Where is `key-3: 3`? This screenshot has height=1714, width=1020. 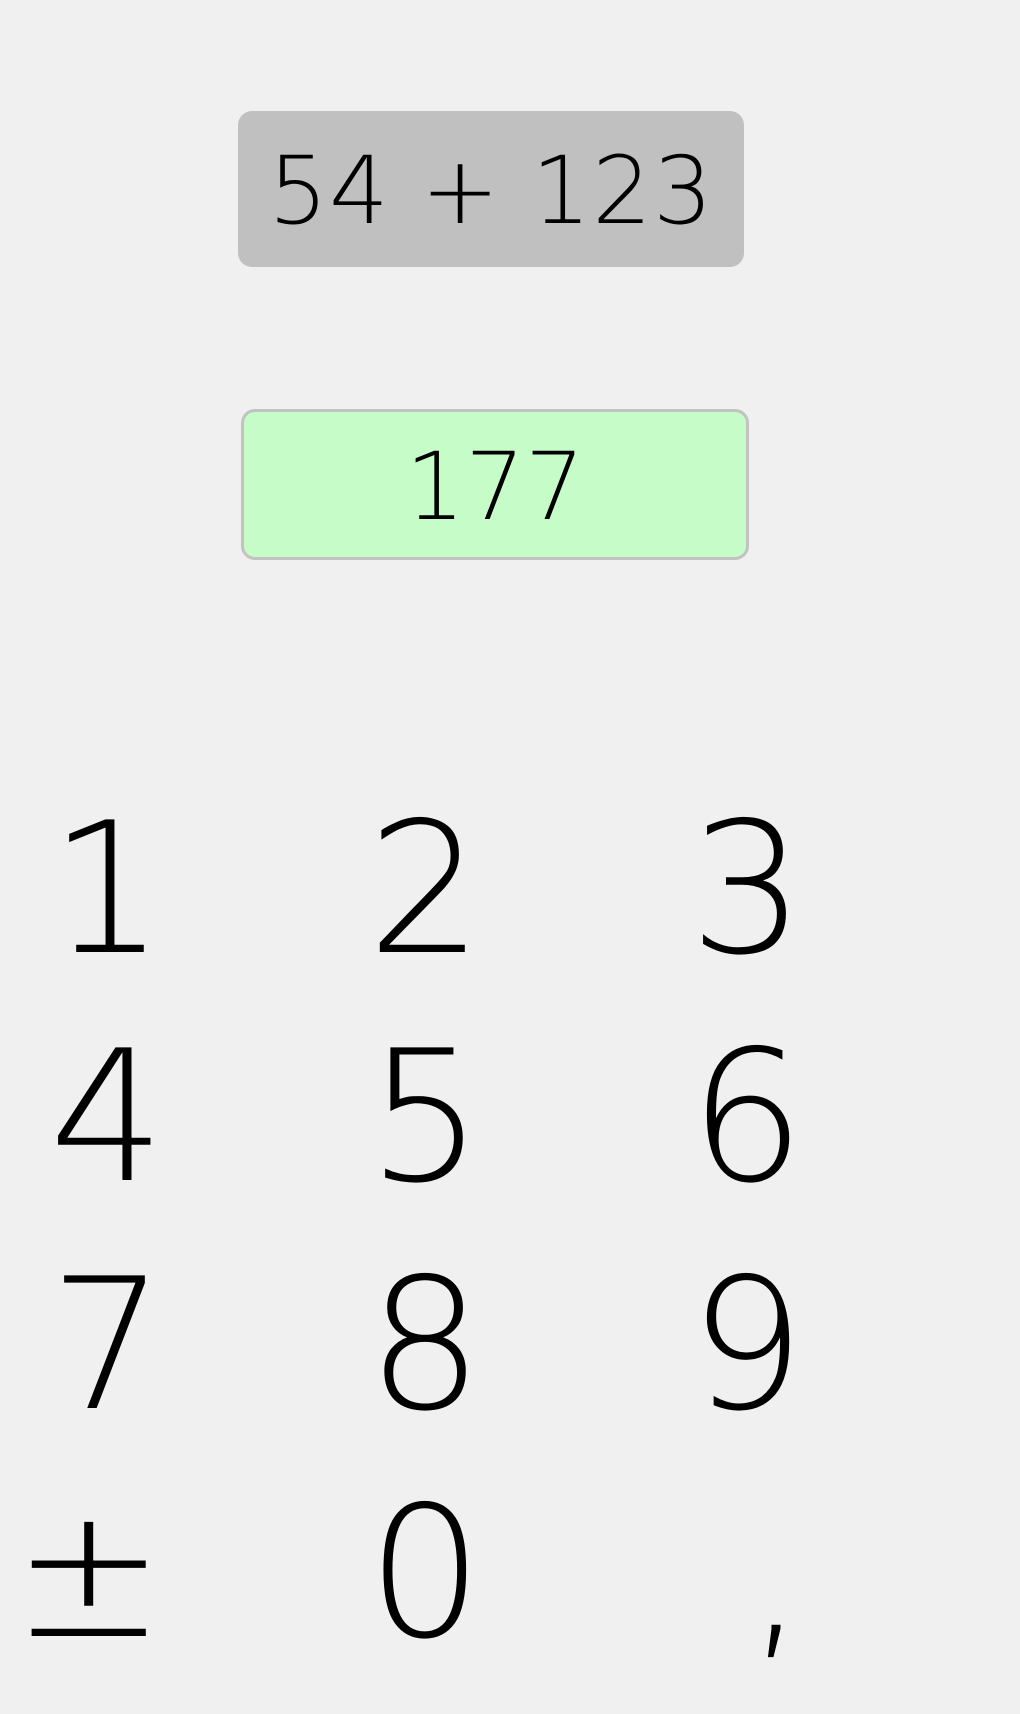
key-3: 3 is located at coordinates (644, 889).